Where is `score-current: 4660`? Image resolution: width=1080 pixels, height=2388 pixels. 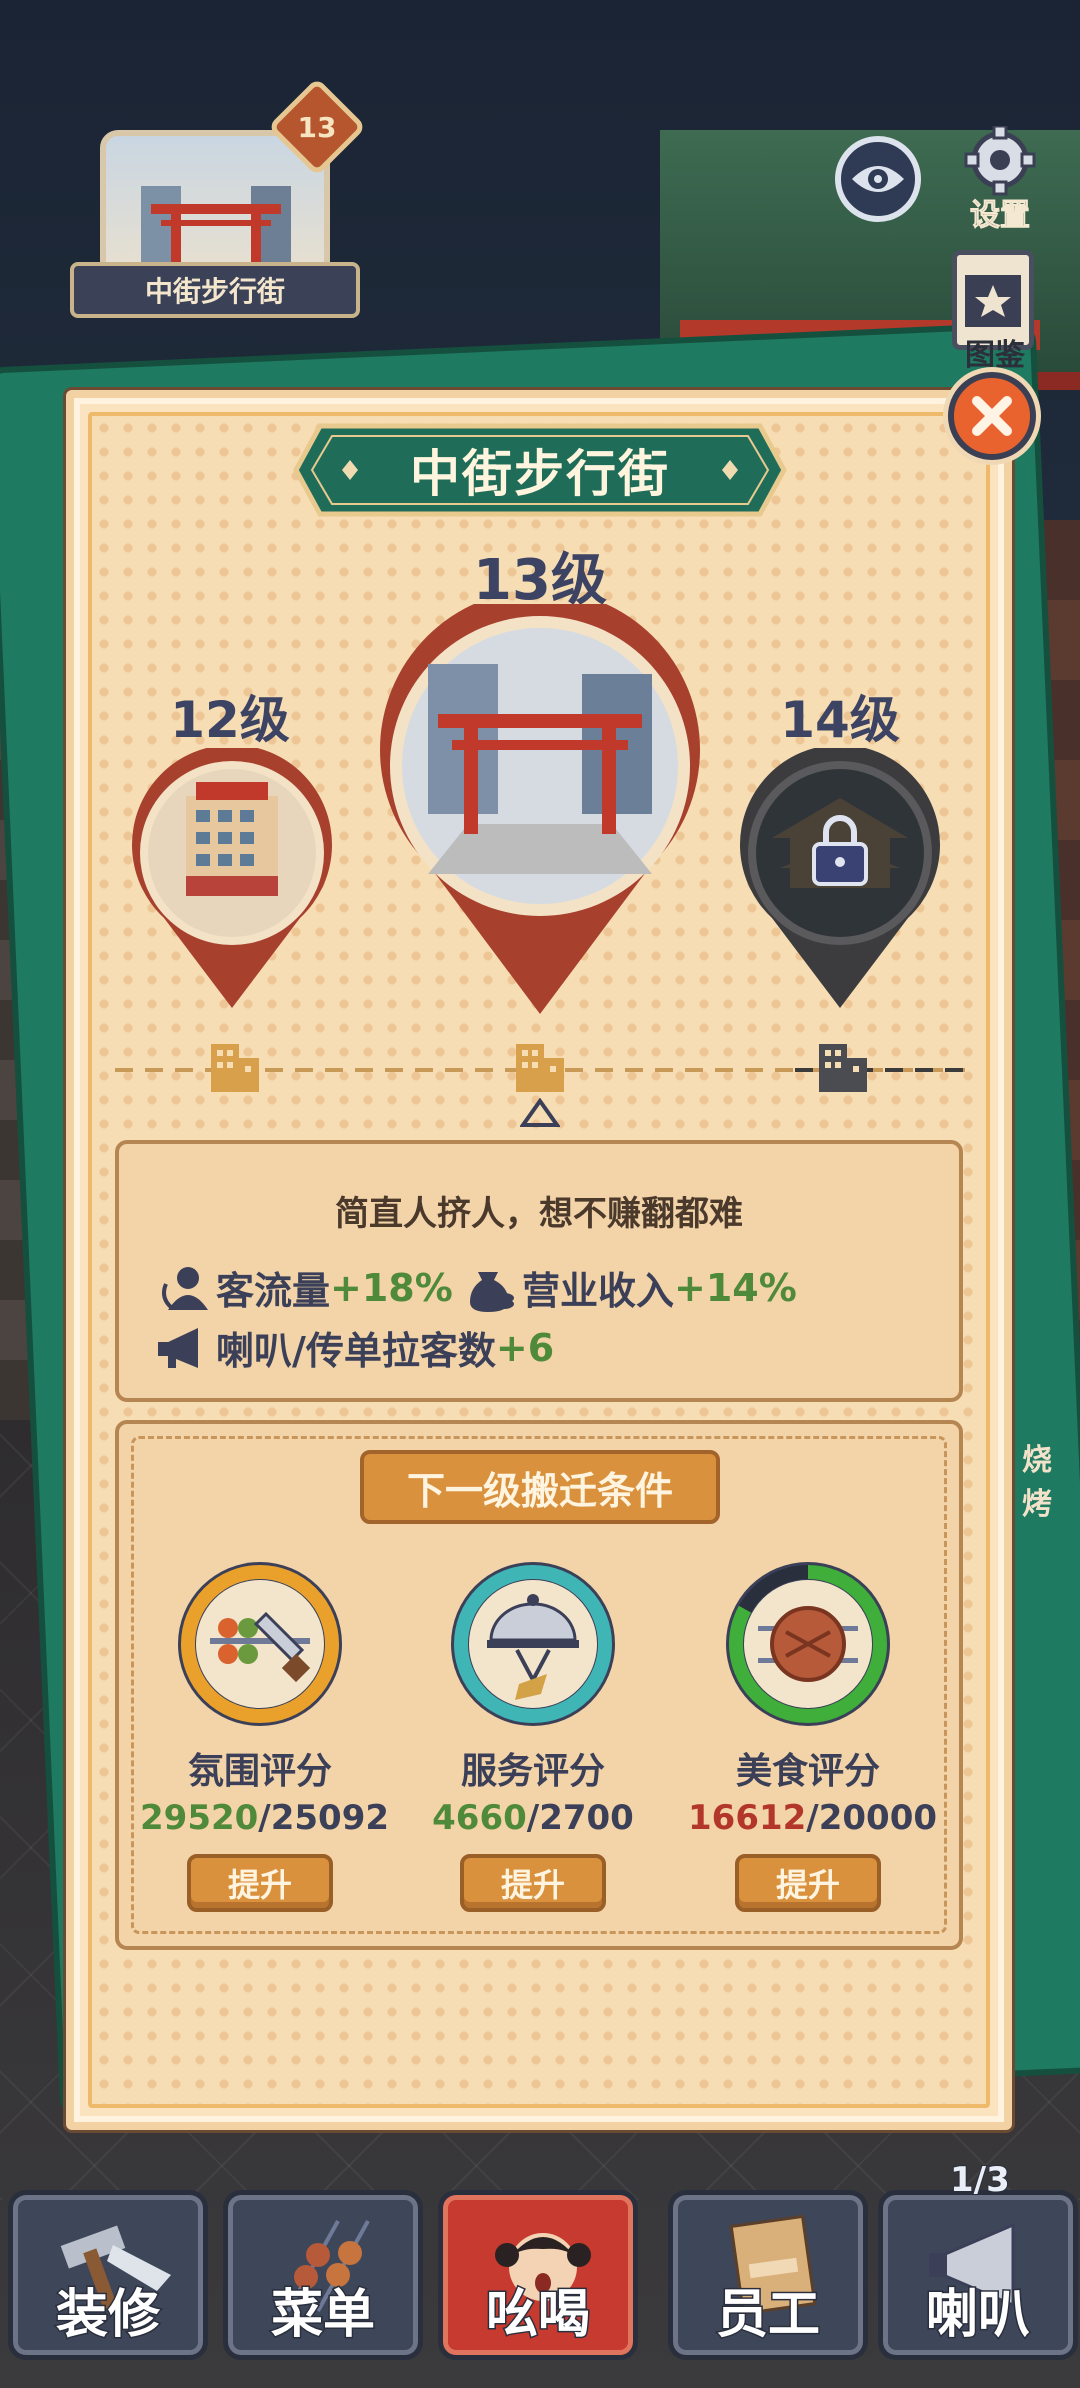 score-current: 4660 is located at coordinates (479, 1818).